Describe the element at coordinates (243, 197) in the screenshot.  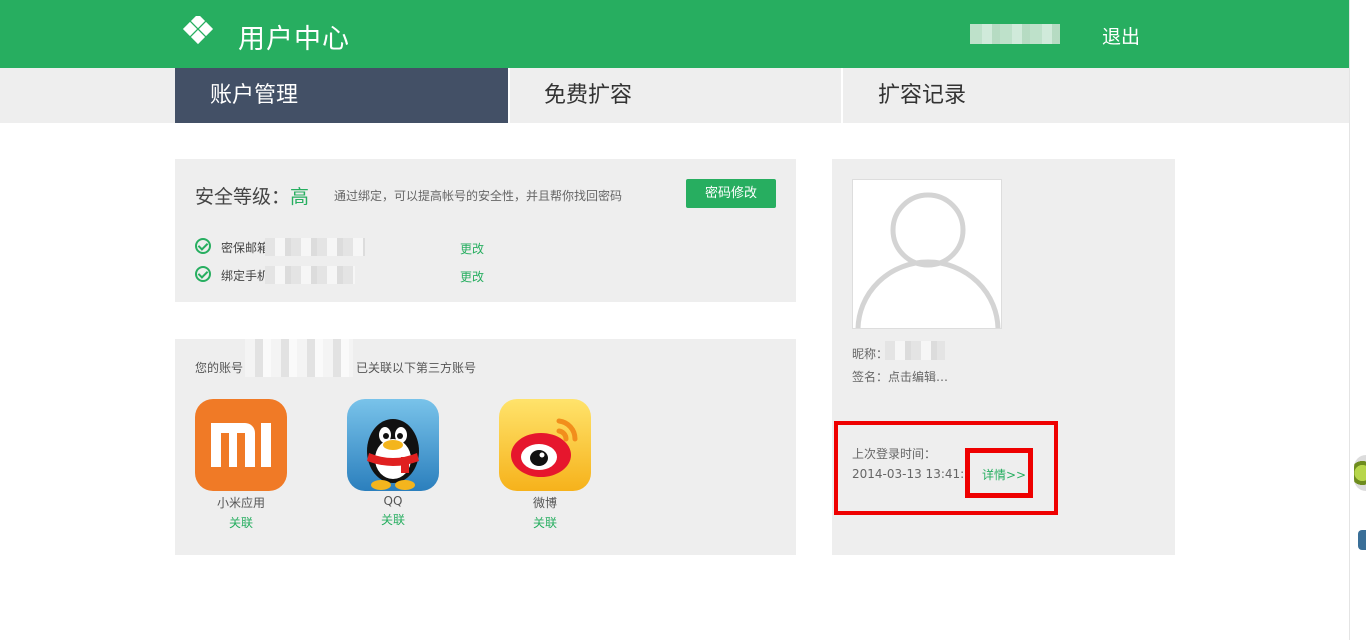
I see `security-level-label: 安全等级：` at that location.